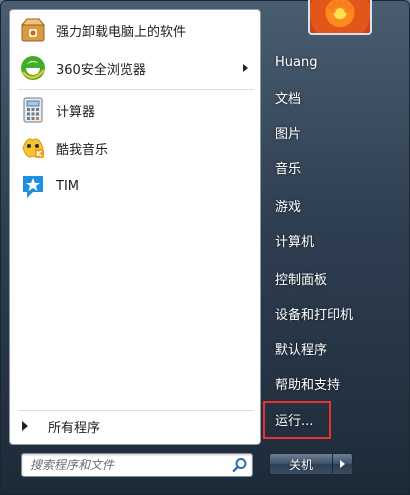 The width and height of the screenshot is (410, 495). I want to click on right-item-control-panel: 控制面板, so click(334, 278).